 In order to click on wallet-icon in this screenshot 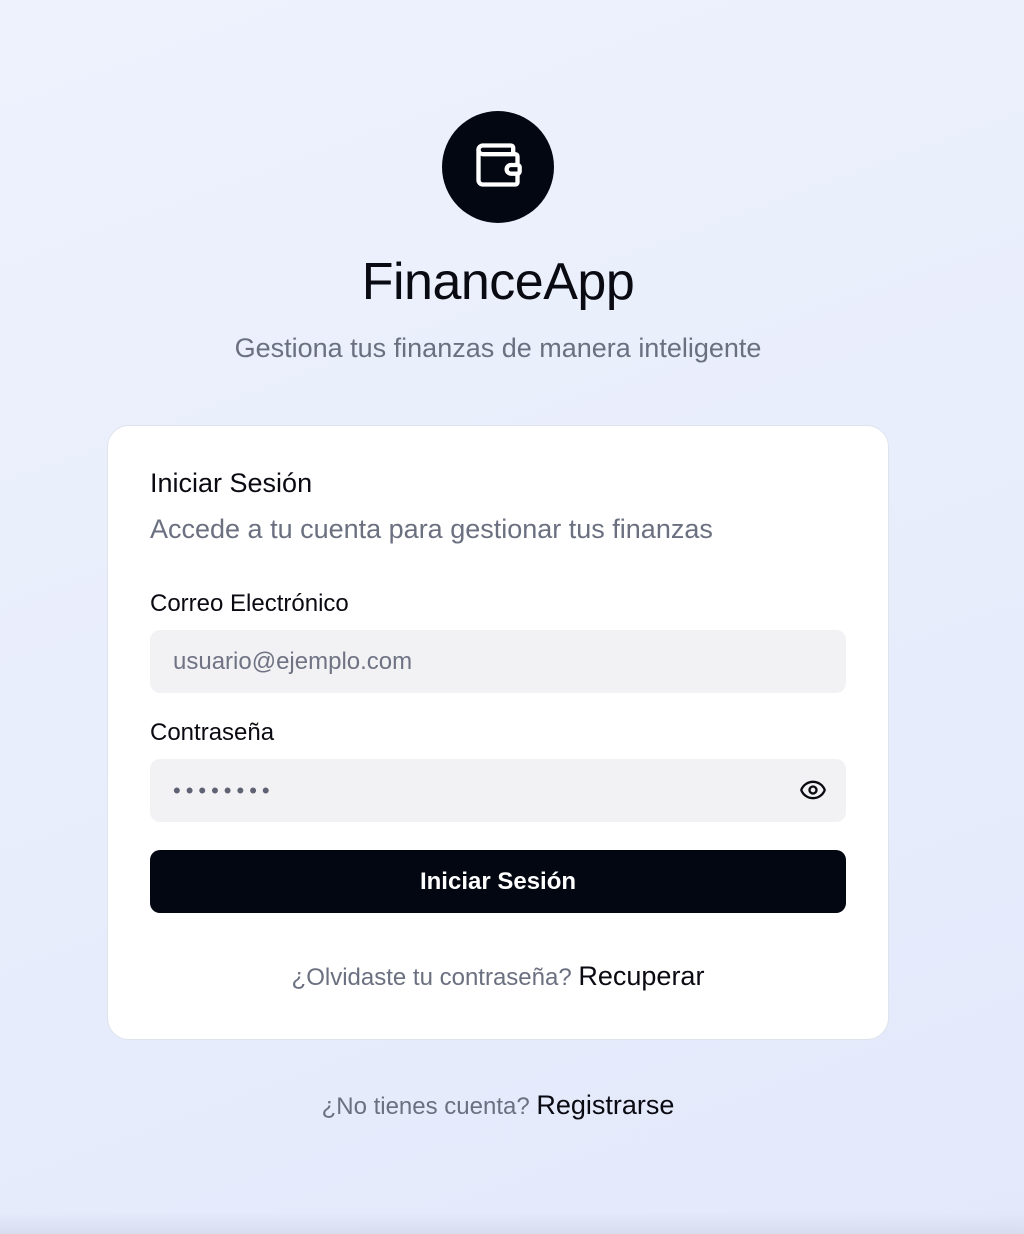, I will do `click(498, 167)`.